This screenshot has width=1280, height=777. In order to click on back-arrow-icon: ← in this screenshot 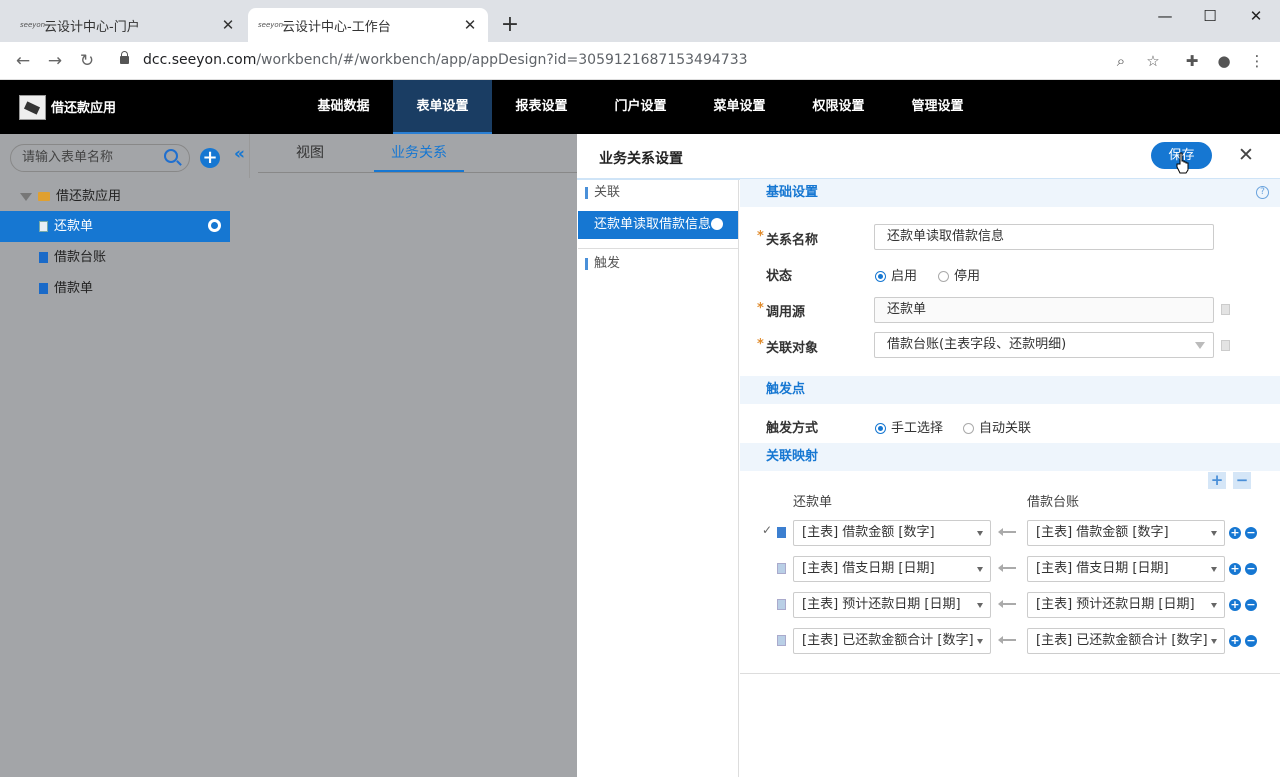, I will do `click(23, 61)`.